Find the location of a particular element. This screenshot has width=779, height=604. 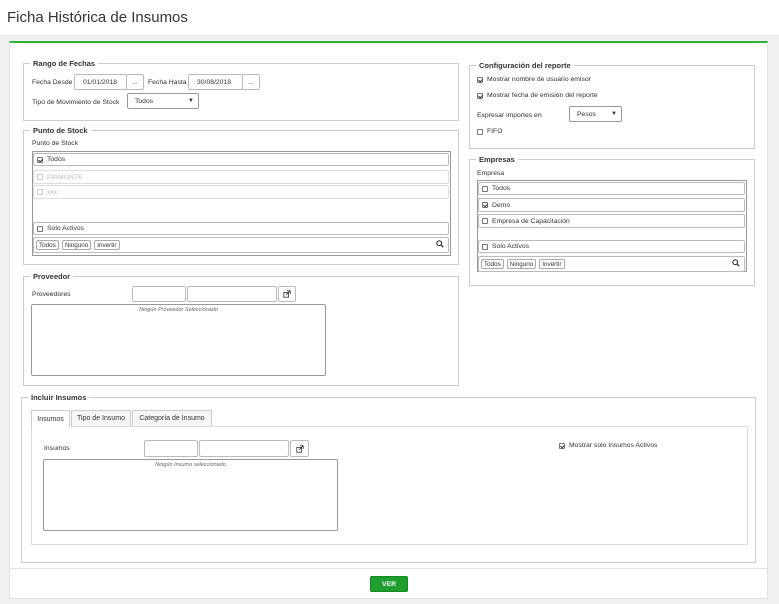

config-fieldset: Configuración del reporte is located at coordinates (612, 105).